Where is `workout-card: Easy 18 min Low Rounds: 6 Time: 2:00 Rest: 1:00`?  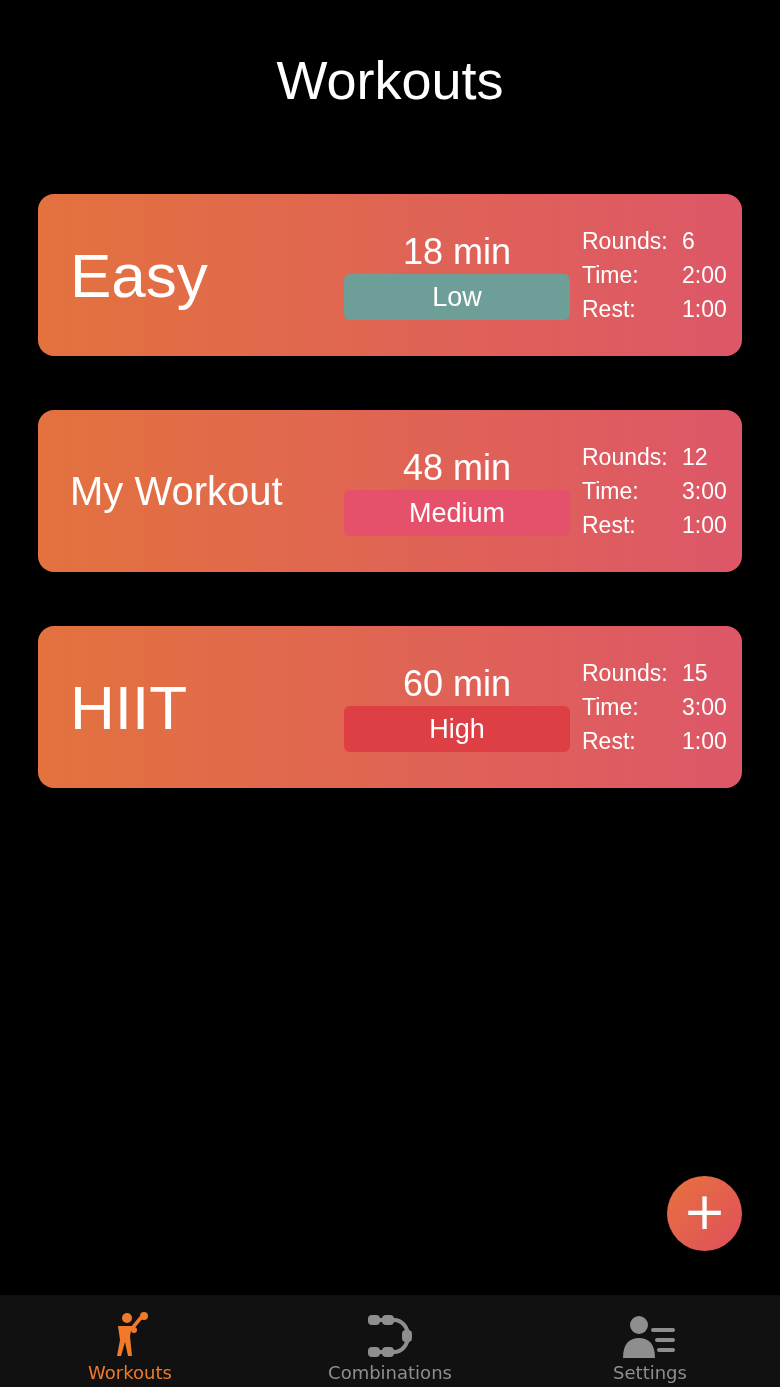
workout-card: Easy 18 min Low Rounds: 6 Time: 2:00 Rest: 1:00 is located at coordinates (390, 275).